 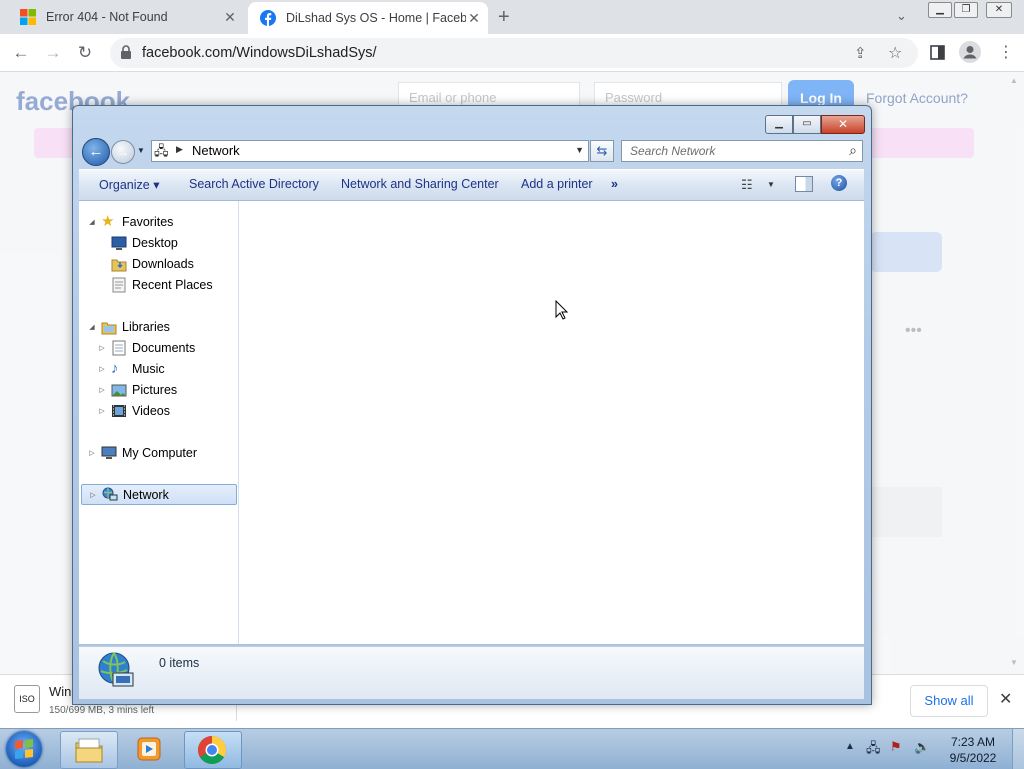 I want to click on breadcrumb-arrow-icon: ▶, so click(x=179, y=149).